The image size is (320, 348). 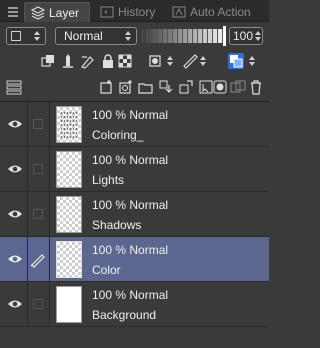 I want to click on delete-layer-icon, so click(x=256, y=87).